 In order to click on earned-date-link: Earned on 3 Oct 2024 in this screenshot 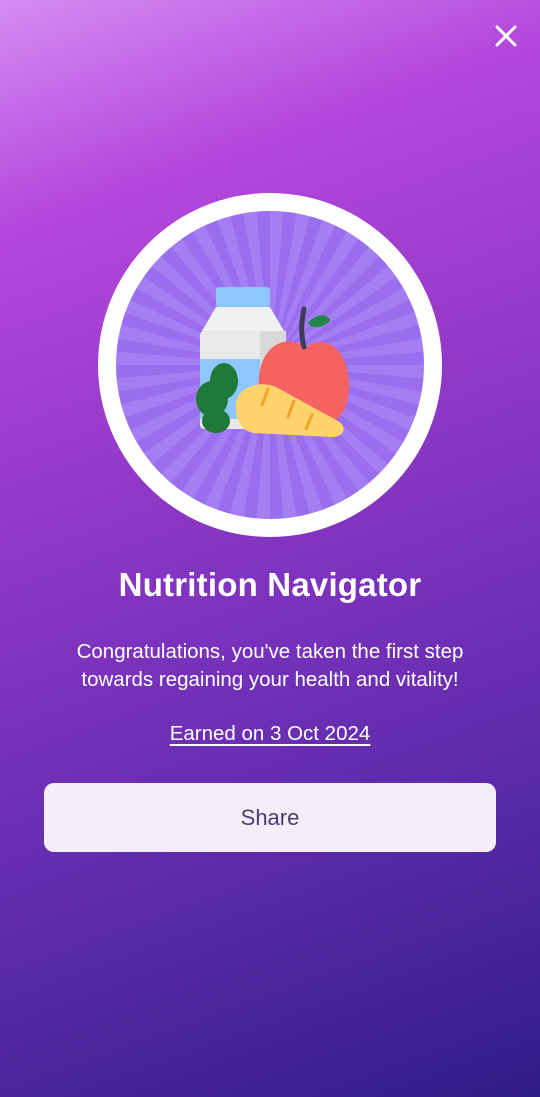, I will do `click(270, 733)`.